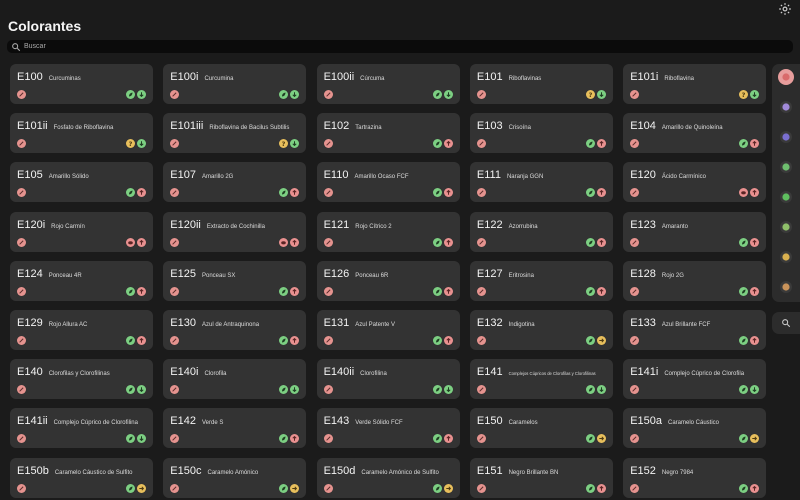  I want to click on additive-name: Tartrazina, so click(368, 128).